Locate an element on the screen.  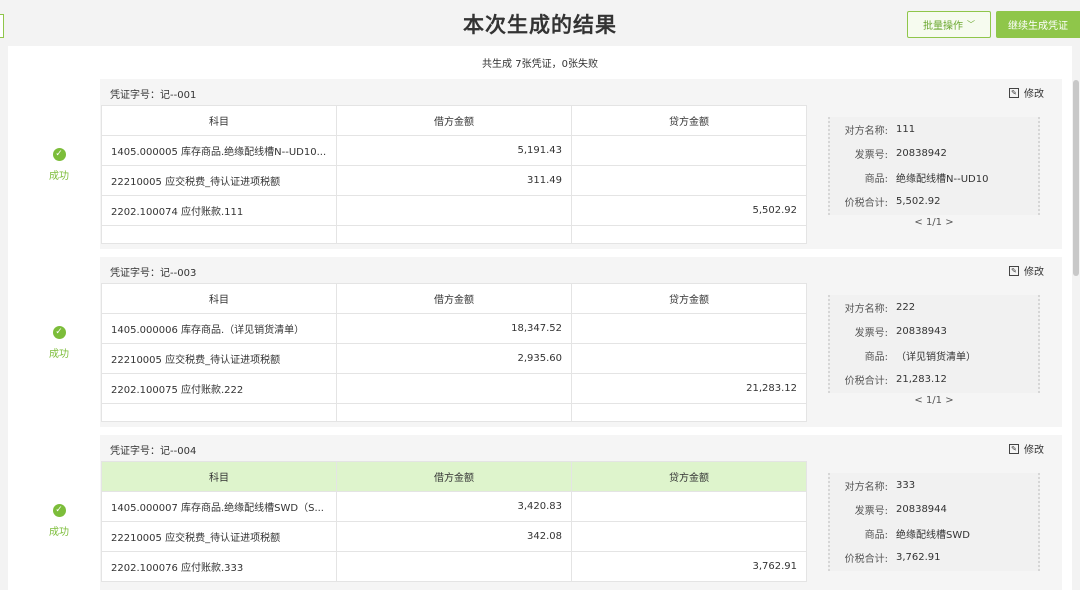
debit-cell: 311.49 is located at coordinates (454, 180).